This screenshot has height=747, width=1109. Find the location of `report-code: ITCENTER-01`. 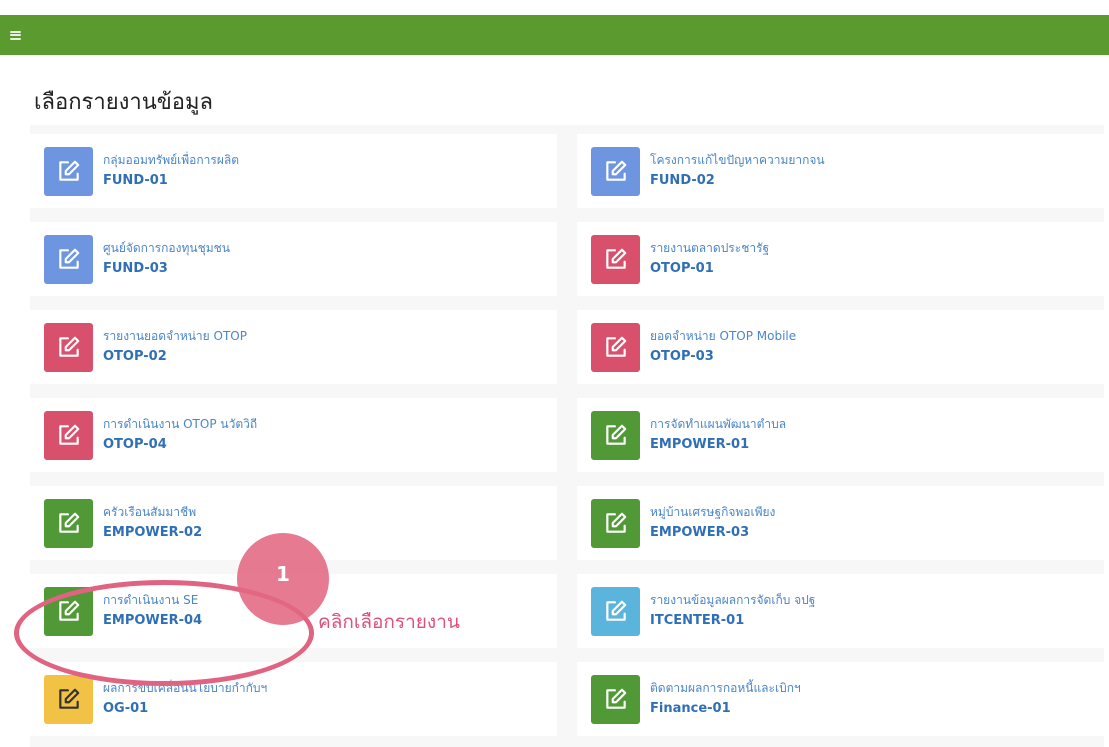

report-code: ITCENTER-01 is located at coordinates (732, 621).